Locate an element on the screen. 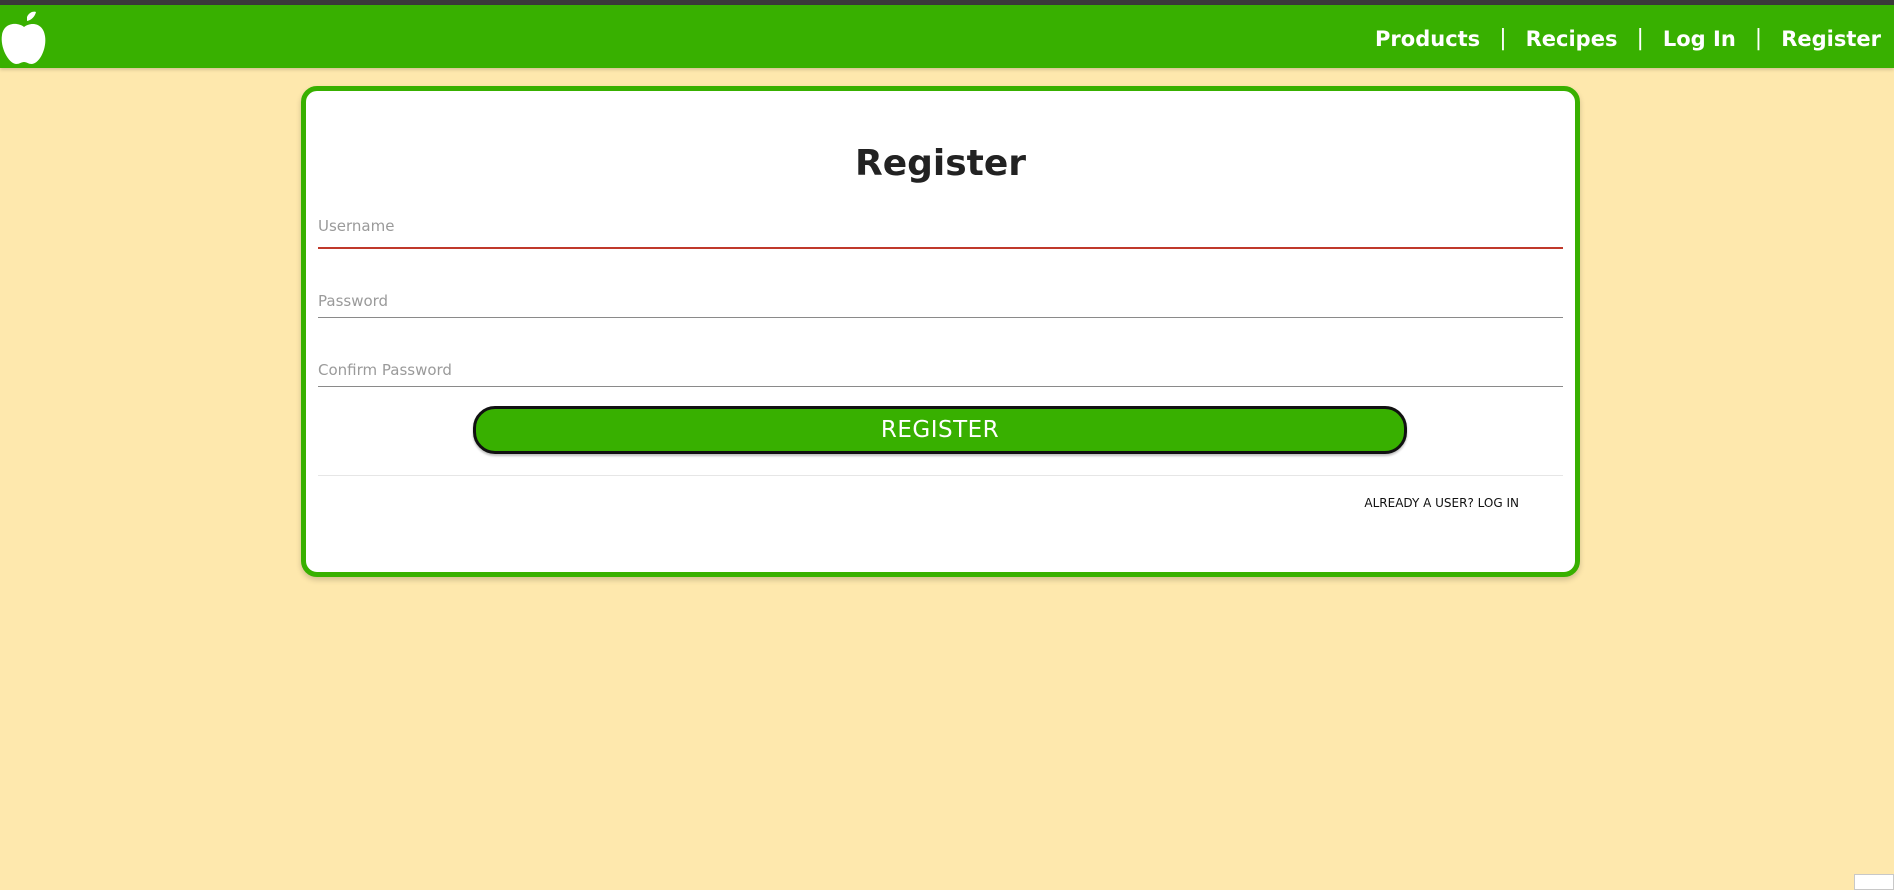 This screenshot has height=890, width=1894. page-title: Register is located at coordinates (940, 163).